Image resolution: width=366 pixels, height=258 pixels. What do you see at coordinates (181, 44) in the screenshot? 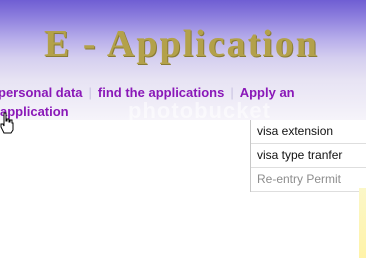
I see `page-title: E - Application` at bounding box center [181, 44].